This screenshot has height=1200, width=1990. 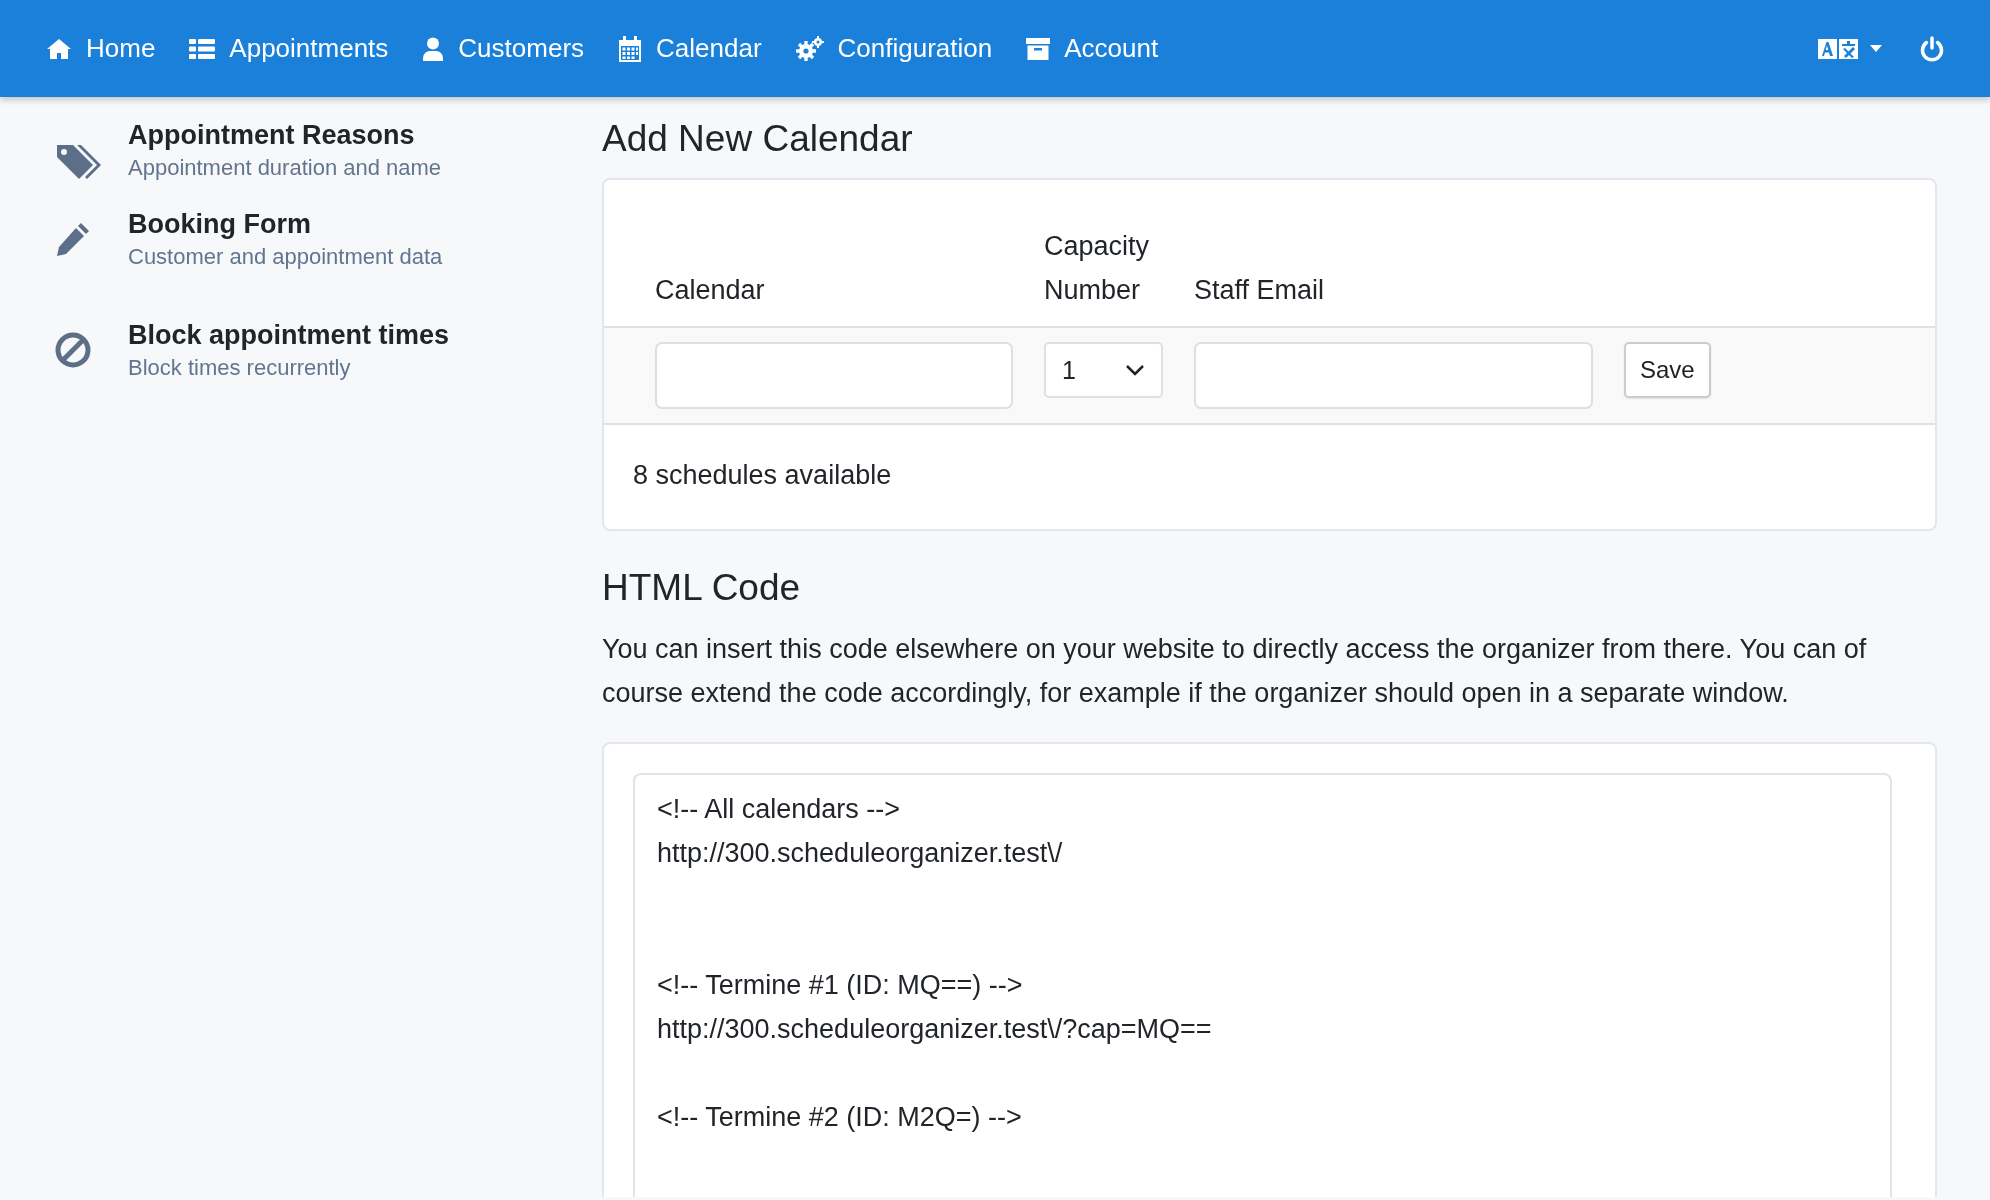 I want to click on nav-link: Calendar, so click(x=690, y=48).